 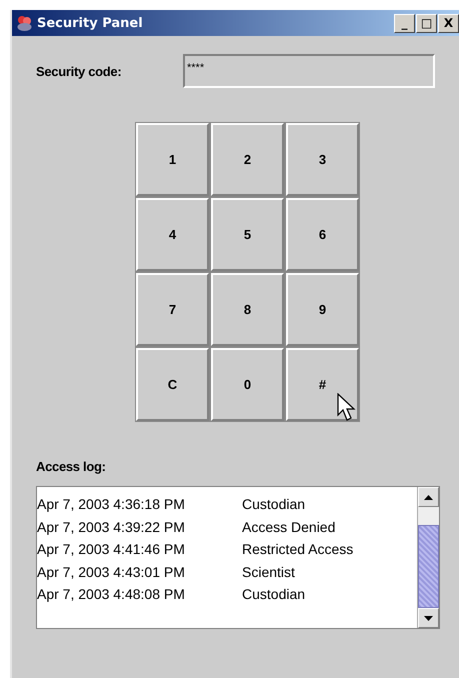 I want to click on keypad-button: 3, so click(x=322, y=159).